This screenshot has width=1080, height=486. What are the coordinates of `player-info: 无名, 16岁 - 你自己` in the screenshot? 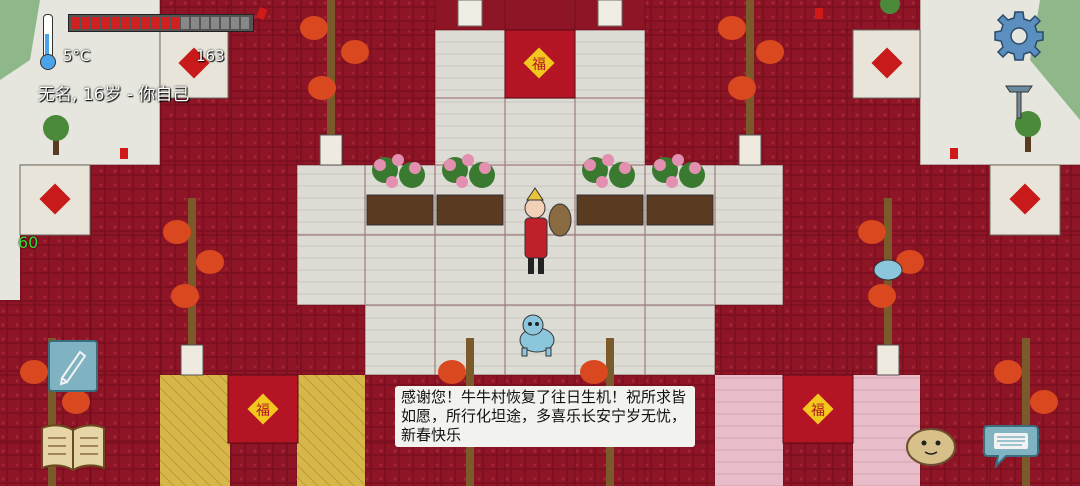 It's located at (114, 95).